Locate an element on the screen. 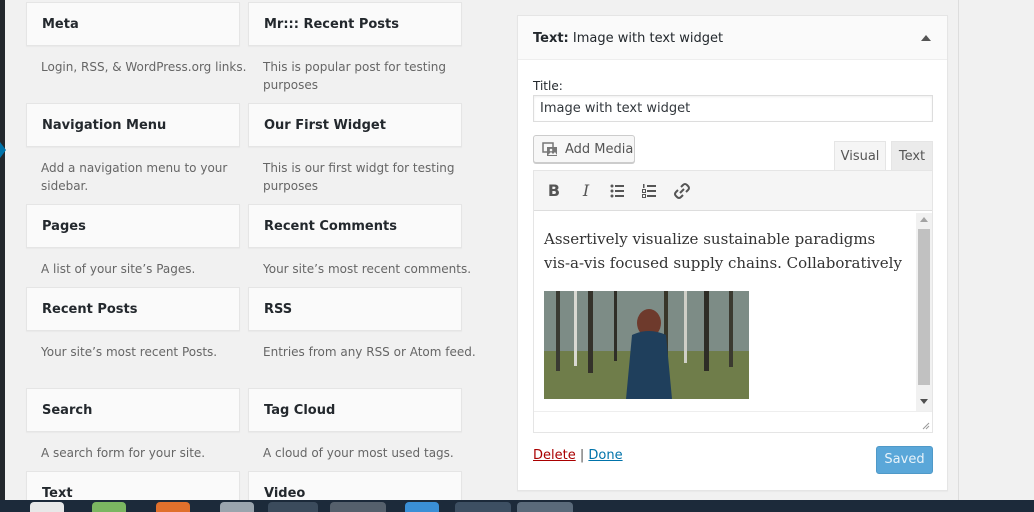 The image size is (1034, 512). add-media-button: Add Media is located at coordinates (584, 149).